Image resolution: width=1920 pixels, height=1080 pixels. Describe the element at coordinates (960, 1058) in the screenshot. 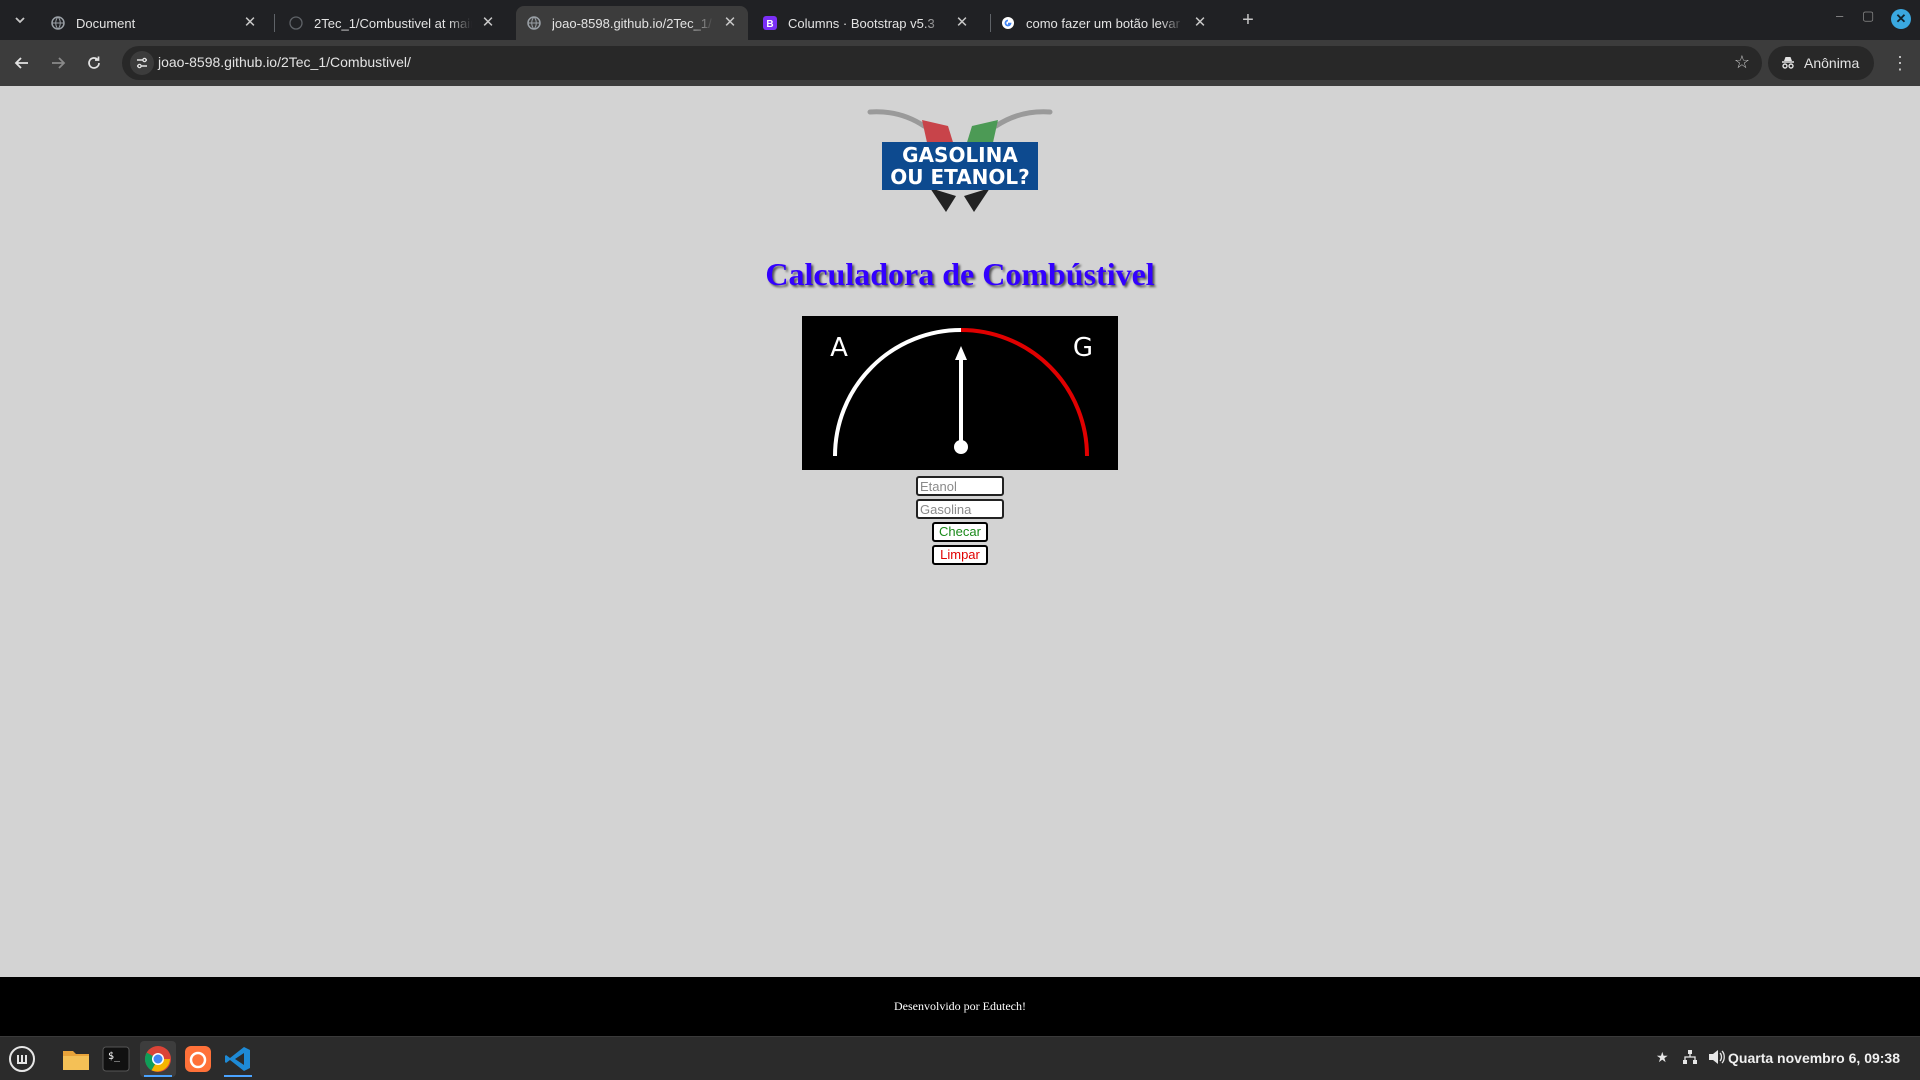

I see `taskbar: $_ ★ Quarta novembro 6, 09:38` at that location.